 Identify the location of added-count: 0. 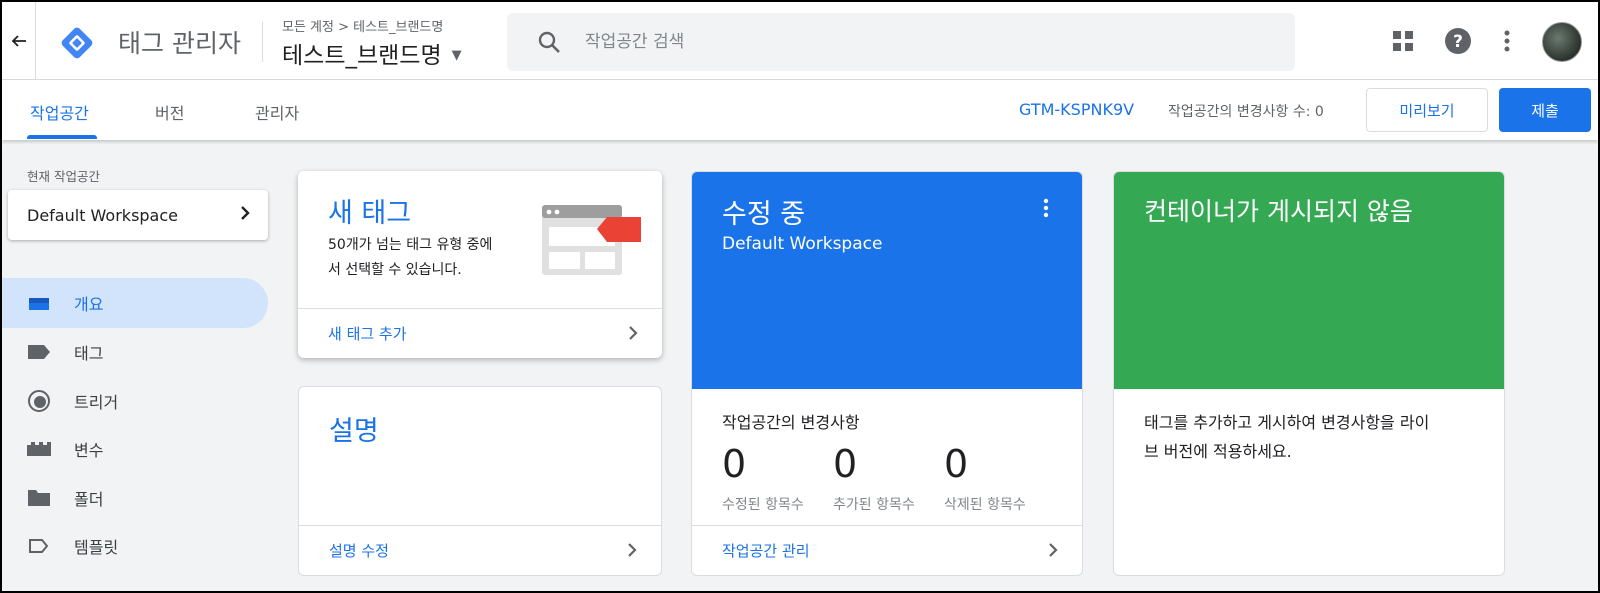
(845, 464).